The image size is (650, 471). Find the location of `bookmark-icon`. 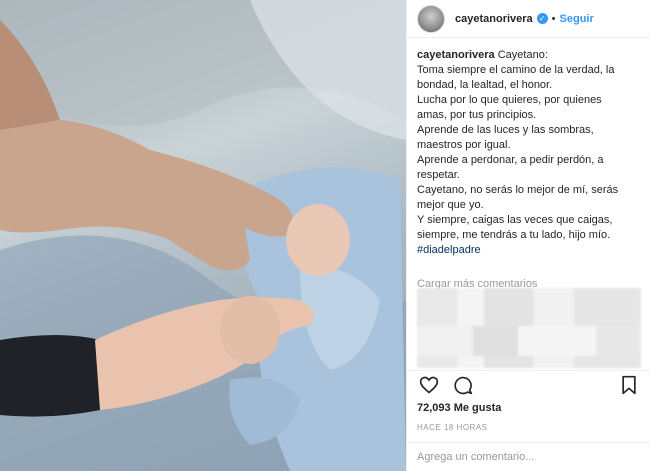

bookmark-icon is located at coordinates (629, 385).